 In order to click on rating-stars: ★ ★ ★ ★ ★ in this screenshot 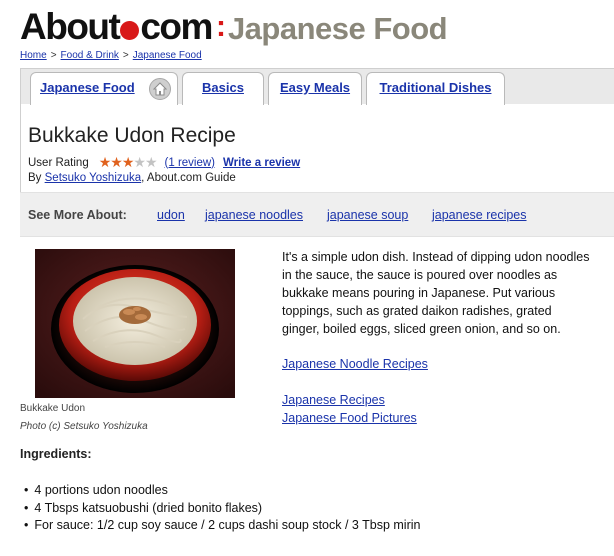, I will do `click(128, 162)`.